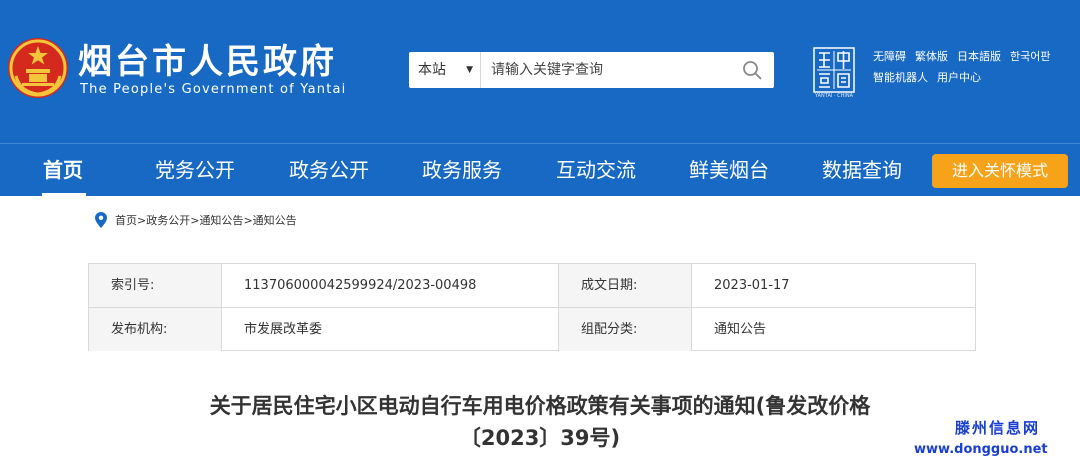 The width and height of the screenshot is (1080, 465). Describe the element at coordinates (540, 406) in the screenshot. I see `article-title-line1: 关于居民住宅小区电动自行车用电价格政策有关事项的通知(鲁发改价格` at that location.